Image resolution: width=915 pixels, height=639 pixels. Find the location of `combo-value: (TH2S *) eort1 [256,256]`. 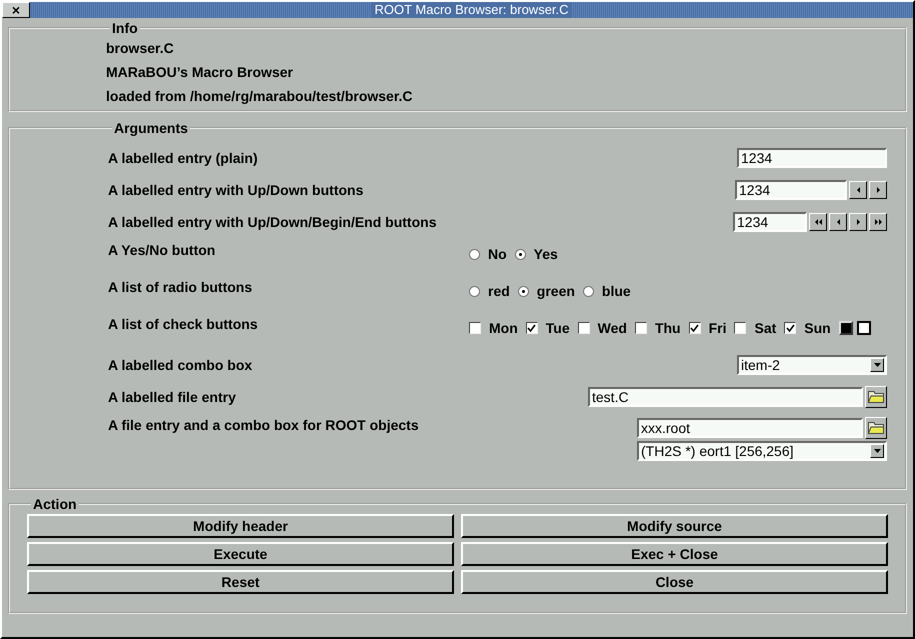

combo-value: (TH2S *) eort1 [256,256] is located at coordinates (717, 451).